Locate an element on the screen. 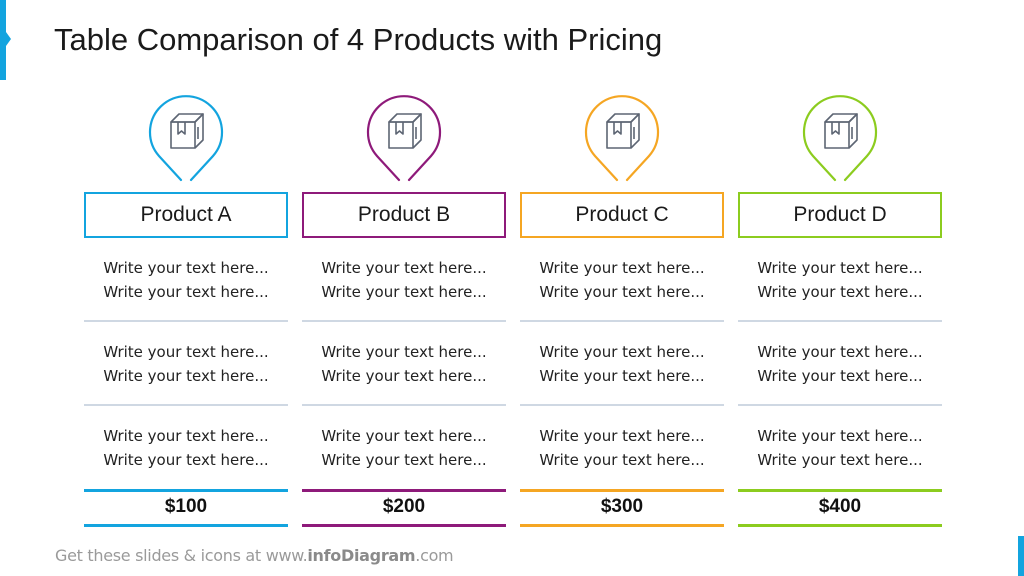 This screenshot has height=576, width=1024. product-name: Product A is located at coordinates (186, 214).